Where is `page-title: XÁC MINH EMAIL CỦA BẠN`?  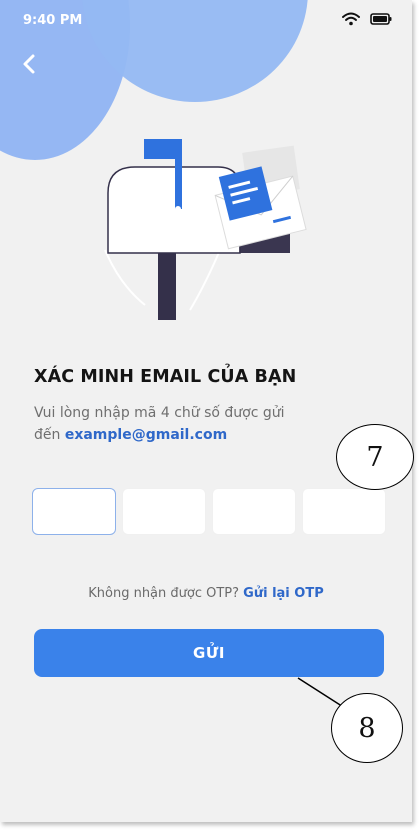 page-title: XÁC MINH EMAIL CỦA BẠN is located at coordinates (165, 377).